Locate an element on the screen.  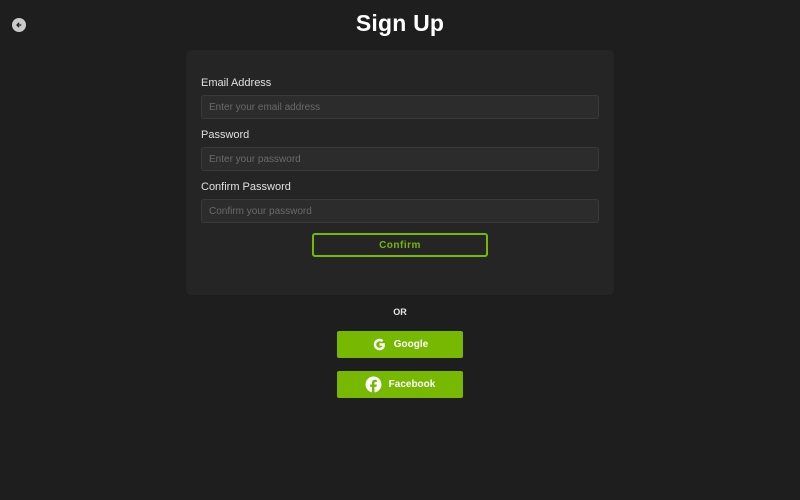
confirm-password-label: Confirm Password is located at coordinates (246, 187).